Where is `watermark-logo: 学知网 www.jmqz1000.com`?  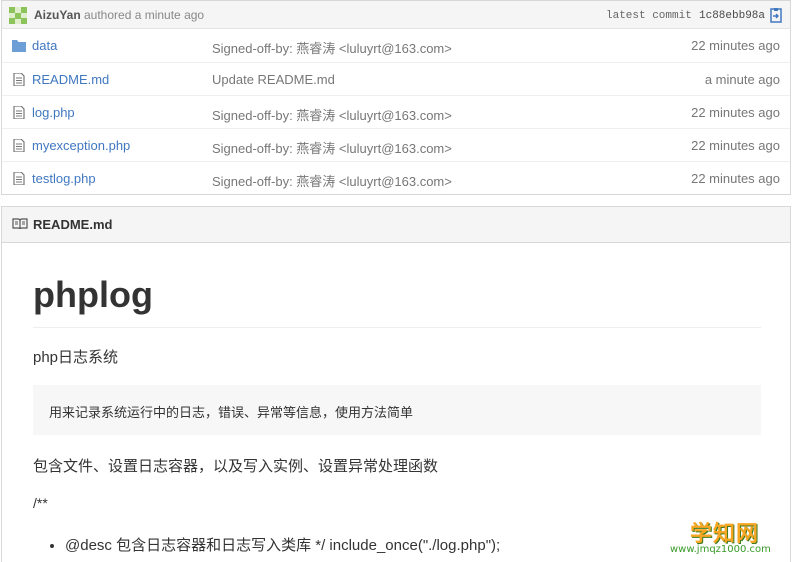 watermark-logo: 学知网 www.jmqz1000.com is located at coordinates (727, 538).